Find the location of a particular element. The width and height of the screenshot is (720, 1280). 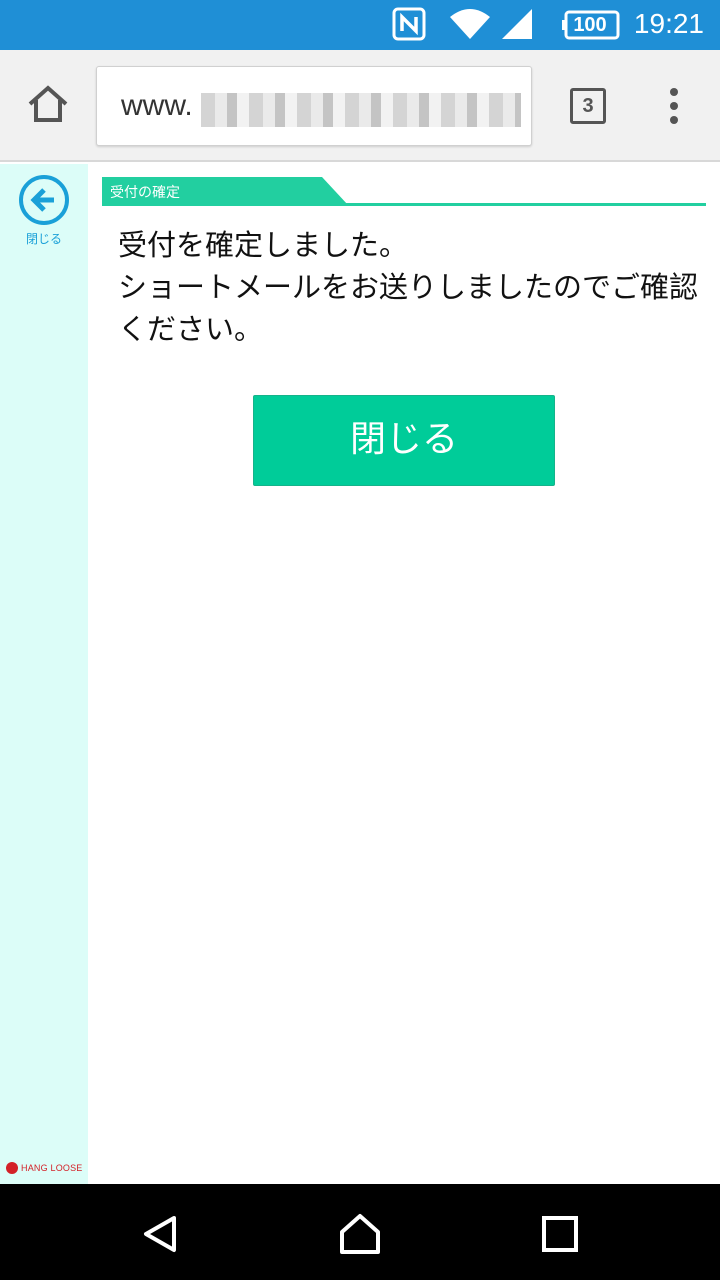

navigation-bar is located at coordinates (360, 1232).